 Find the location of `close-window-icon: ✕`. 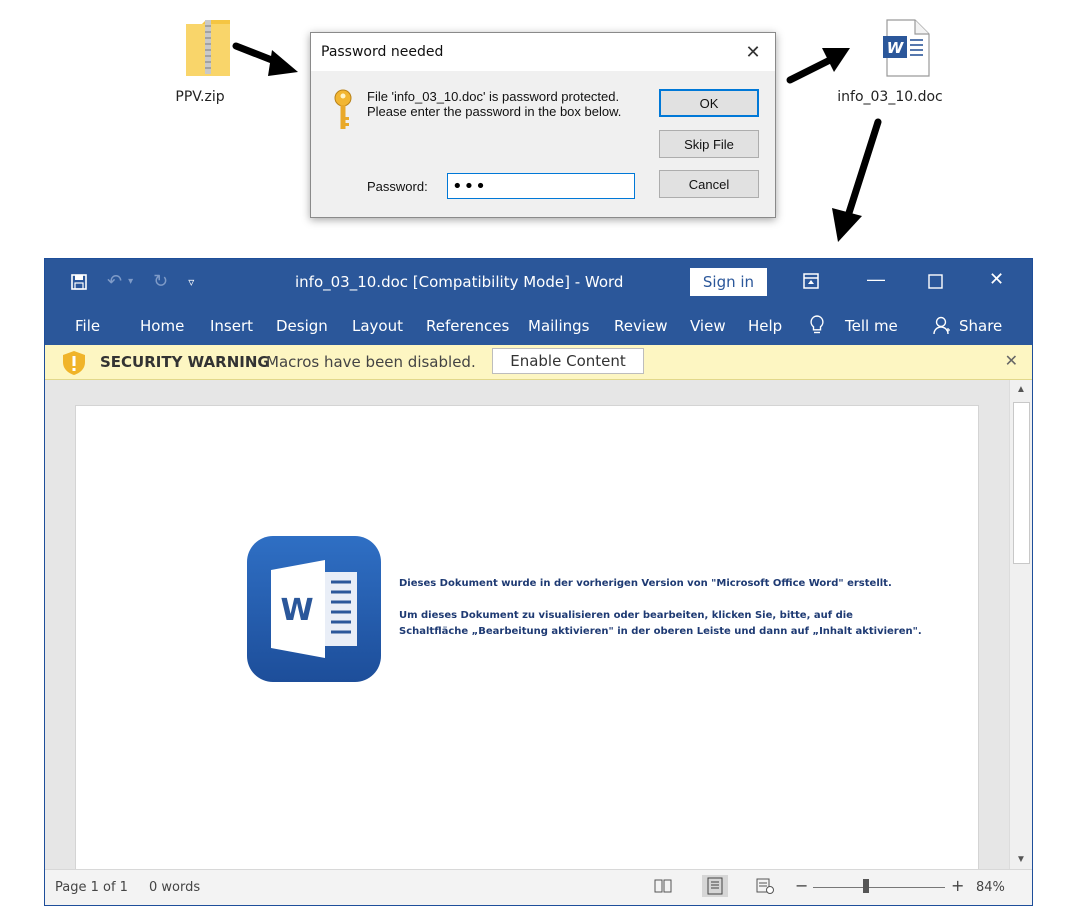

close-window-icon: ✕ is located at coordinates (996, 279).